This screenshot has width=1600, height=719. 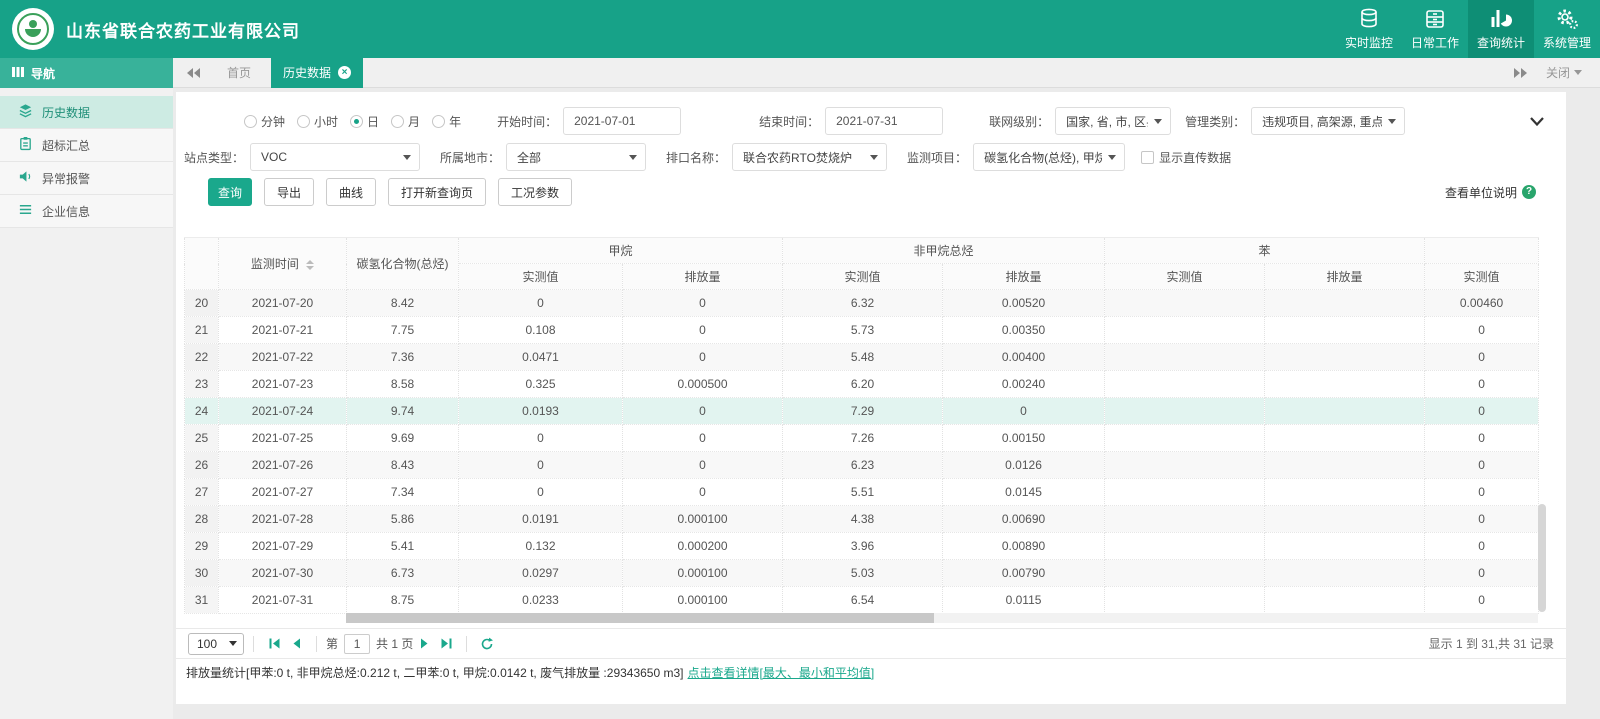 I want to click on tab-history-data: 历史数据 ×, so click(x=317, y=72).